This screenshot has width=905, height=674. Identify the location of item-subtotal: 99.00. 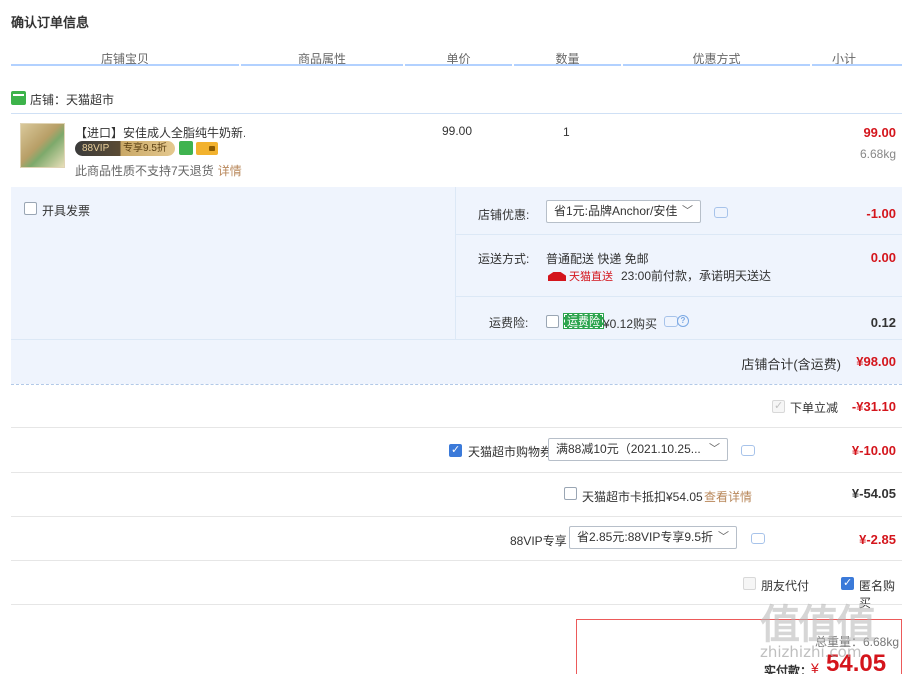
(879, 132).